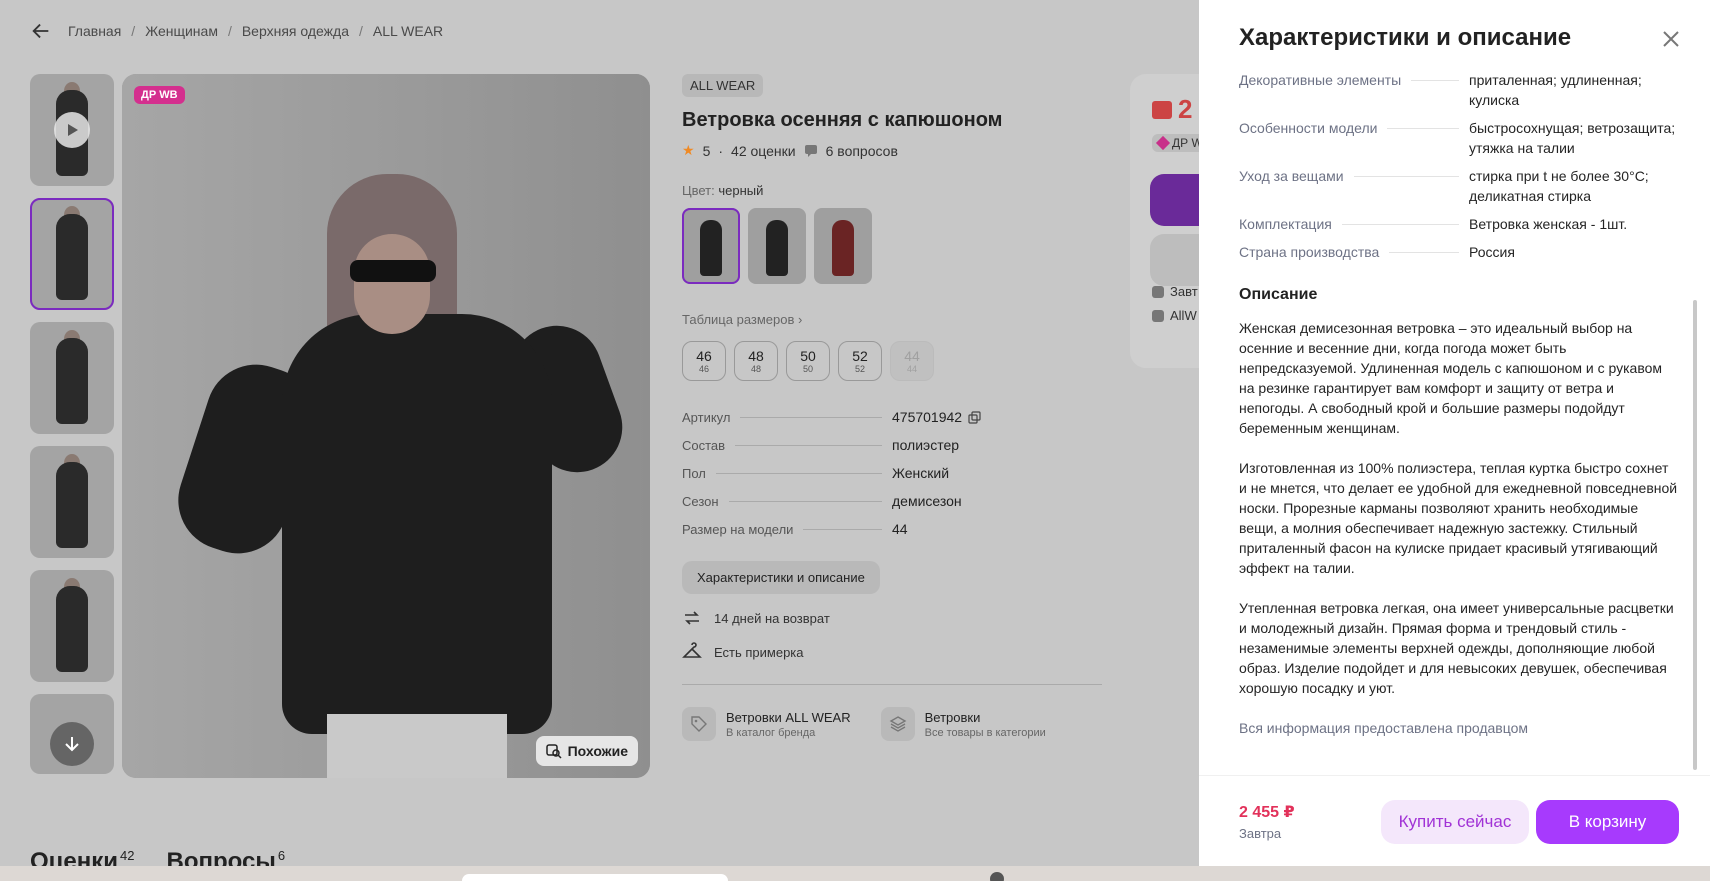  I want to click on breadcrumb-item: ALL WEAR, so click(408, 31).